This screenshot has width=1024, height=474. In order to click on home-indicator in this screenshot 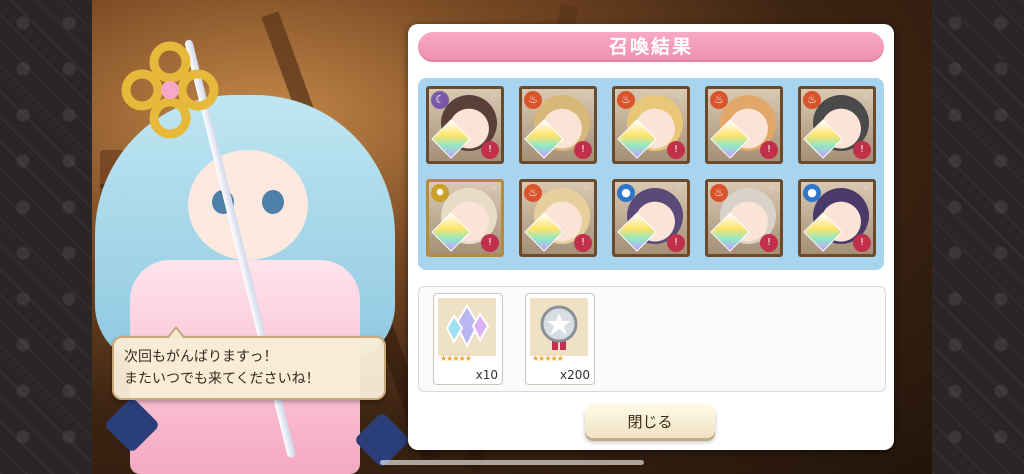, I will do `click(512, 462)`.